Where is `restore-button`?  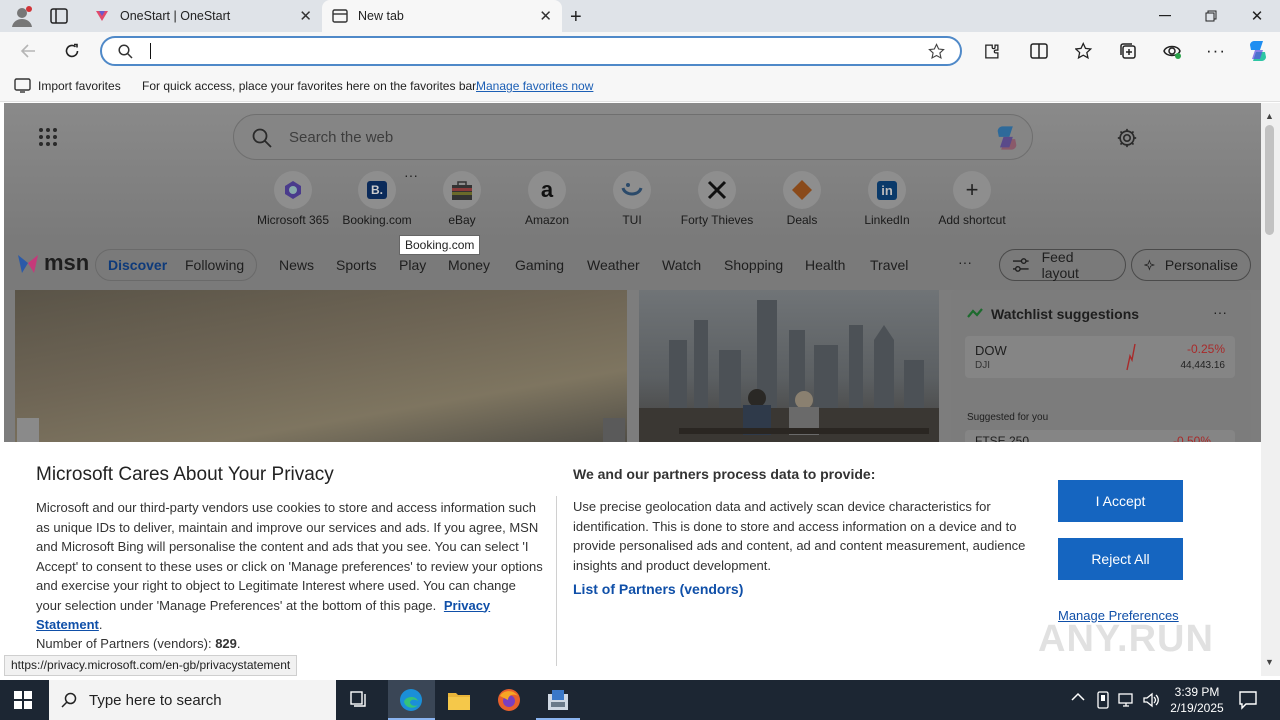 restore-button is located at coordinates (1211, 16).